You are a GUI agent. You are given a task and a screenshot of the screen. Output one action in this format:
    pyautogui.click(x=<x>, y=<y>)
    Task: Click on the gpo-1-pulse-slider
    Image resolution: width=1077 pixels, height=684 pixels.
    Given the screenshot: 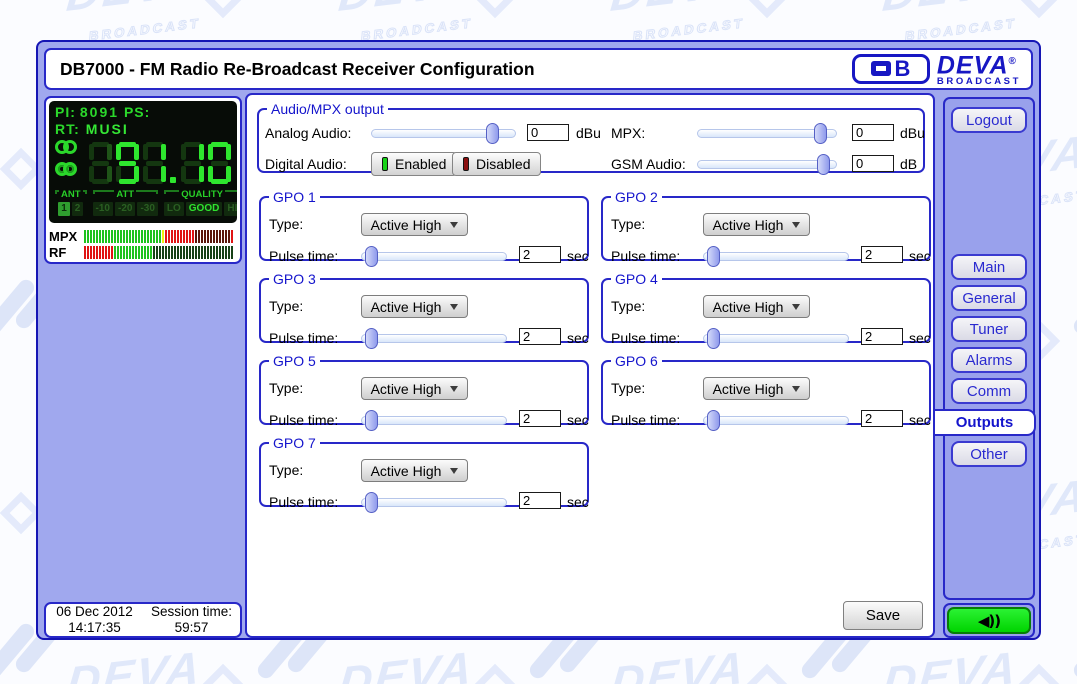 What is the action you would take?
    pyautogui.click(x=434, y=256)
    